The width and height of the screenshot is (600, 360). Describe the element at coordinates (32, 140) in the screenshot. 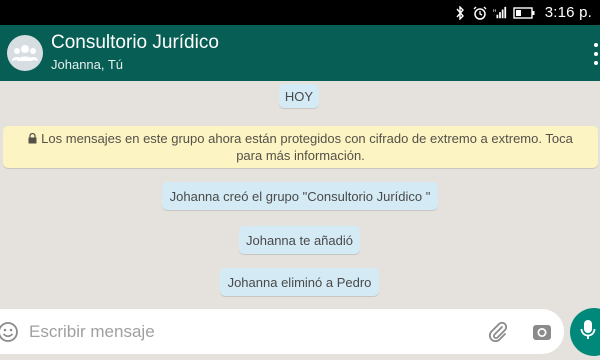

I see `lock-icon` at that location.